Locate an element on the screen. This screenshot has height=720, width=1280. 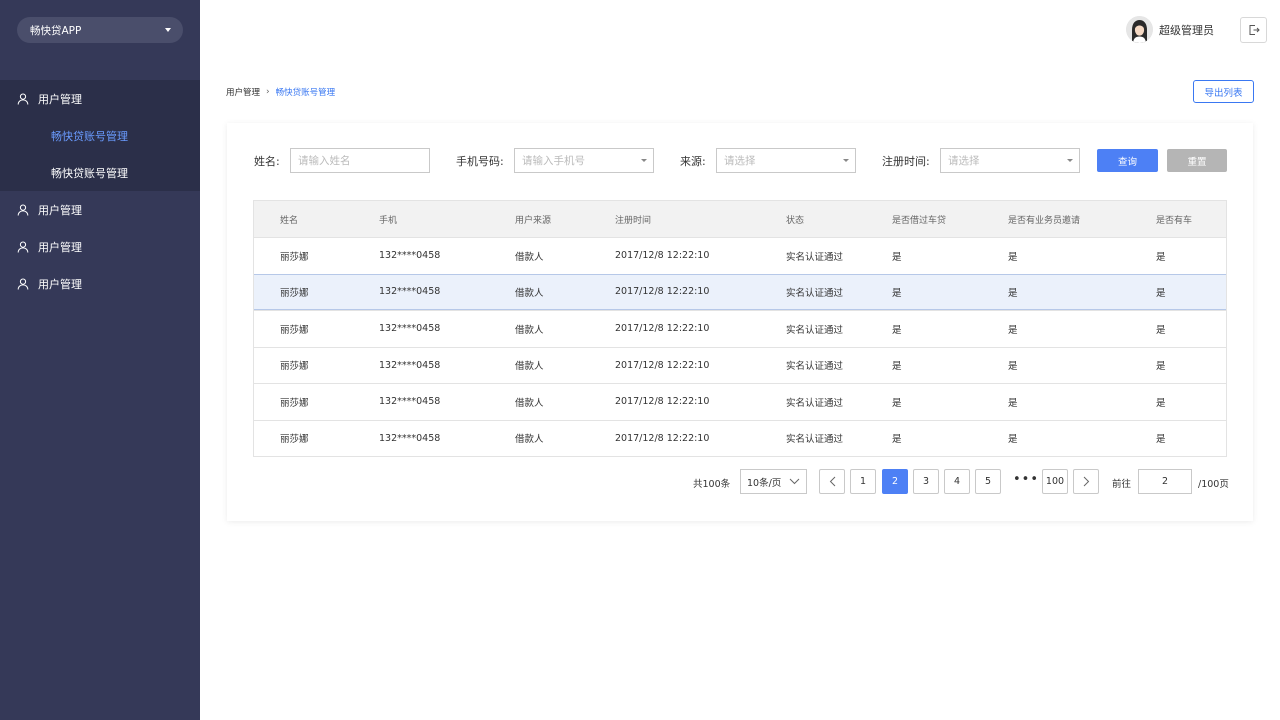
column-header: 是否有业务员邀请 is located at coordinates (1044, 220).